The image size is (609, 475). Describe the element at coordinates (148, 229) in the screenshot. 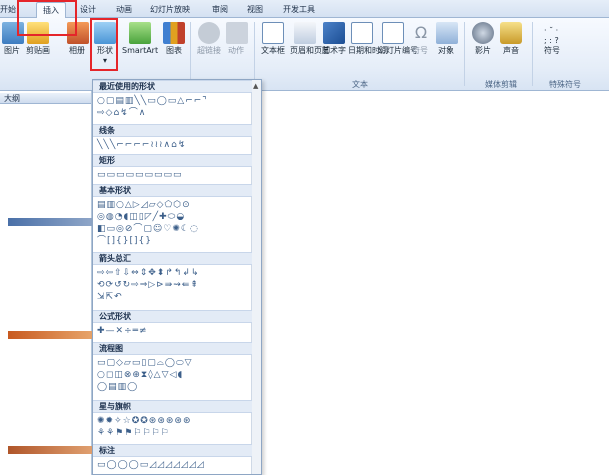

I see `shape-row: ◧▭◎⊘⌒▢☺♡✺☾◌` at that location.